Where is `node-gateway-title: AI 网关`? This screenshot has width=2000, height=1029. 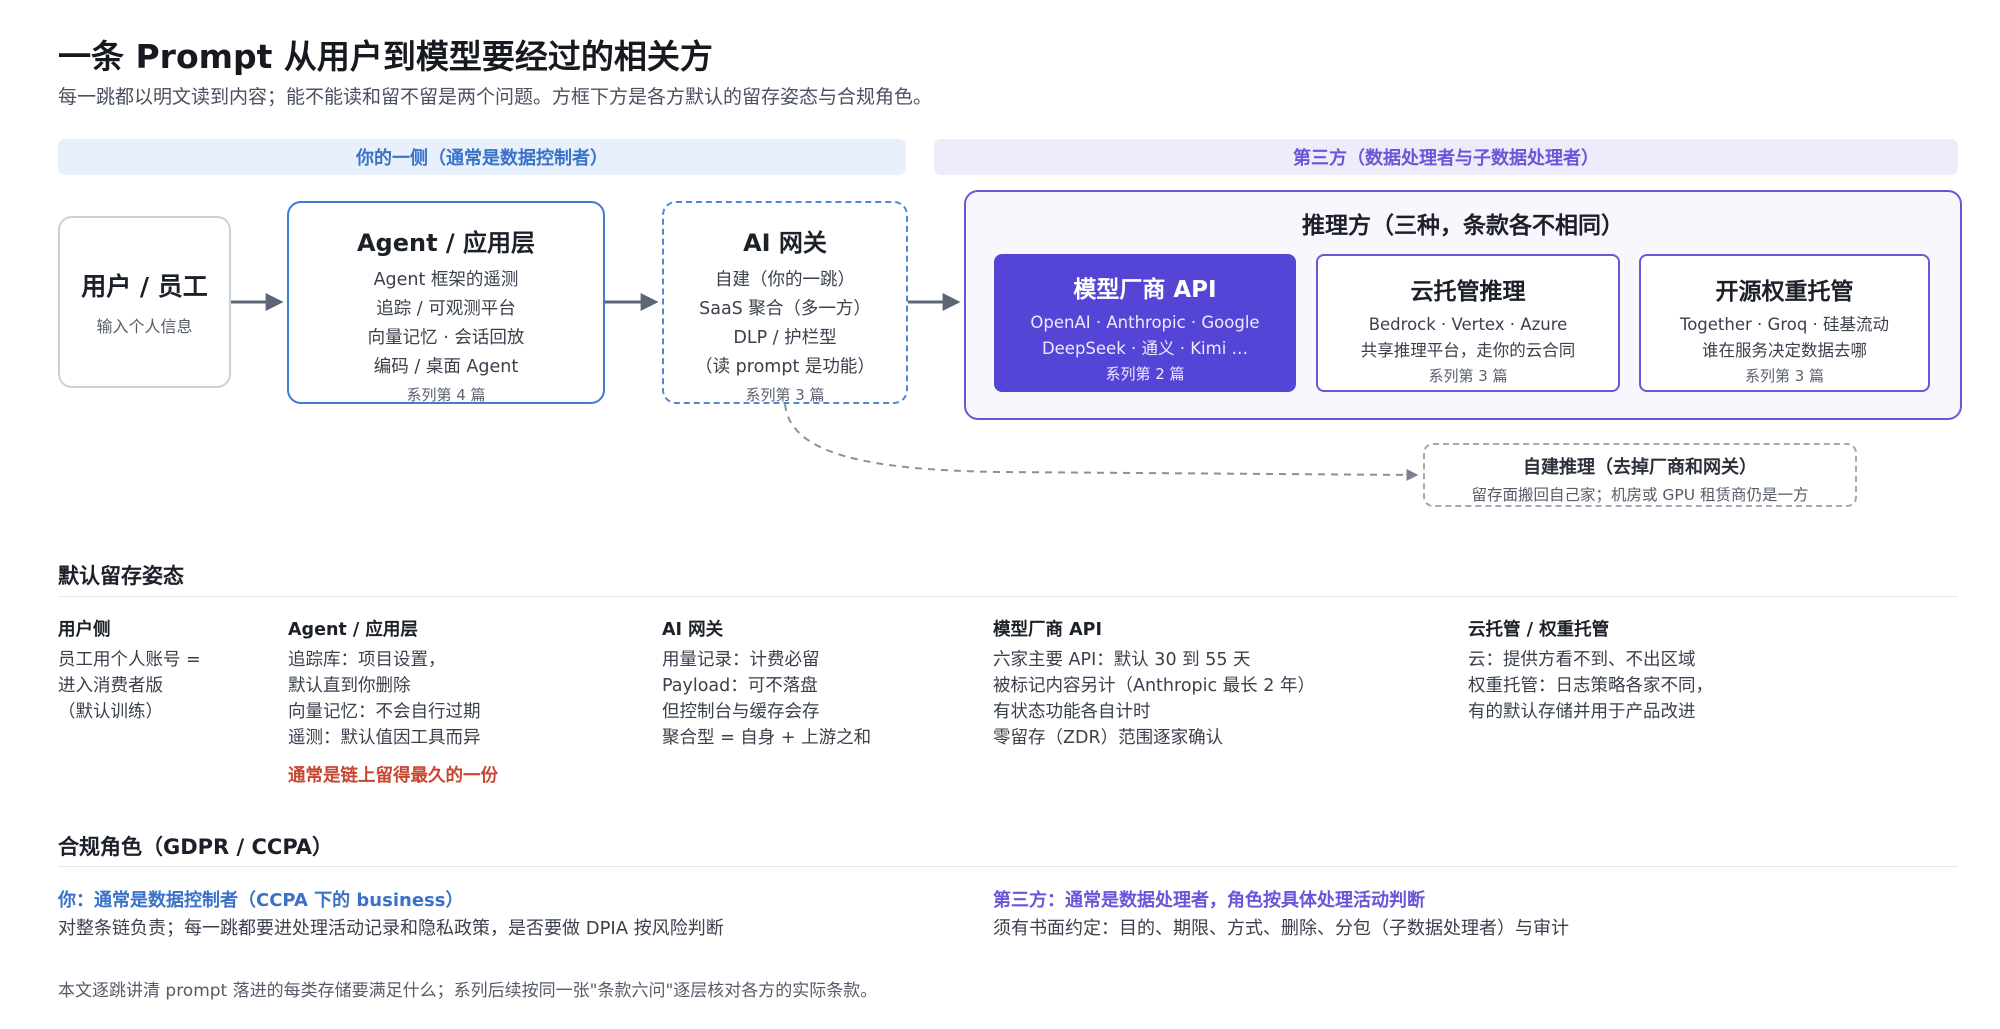
node-gateway-title: AI 网关 is located at coordinates (785, 243).